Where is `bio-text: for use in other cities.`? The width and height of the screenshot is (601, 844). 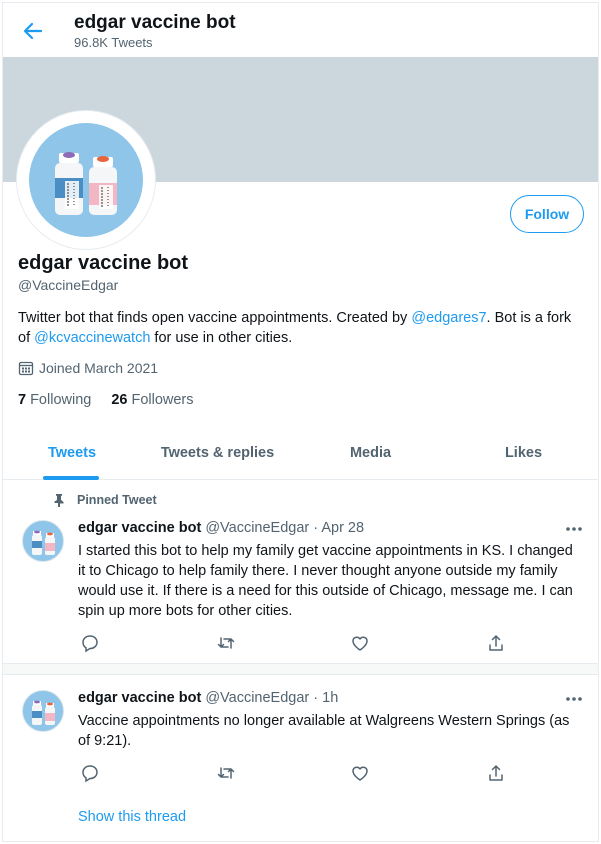 bio-text: for use in other cities. is located at coordinates (221, 338).